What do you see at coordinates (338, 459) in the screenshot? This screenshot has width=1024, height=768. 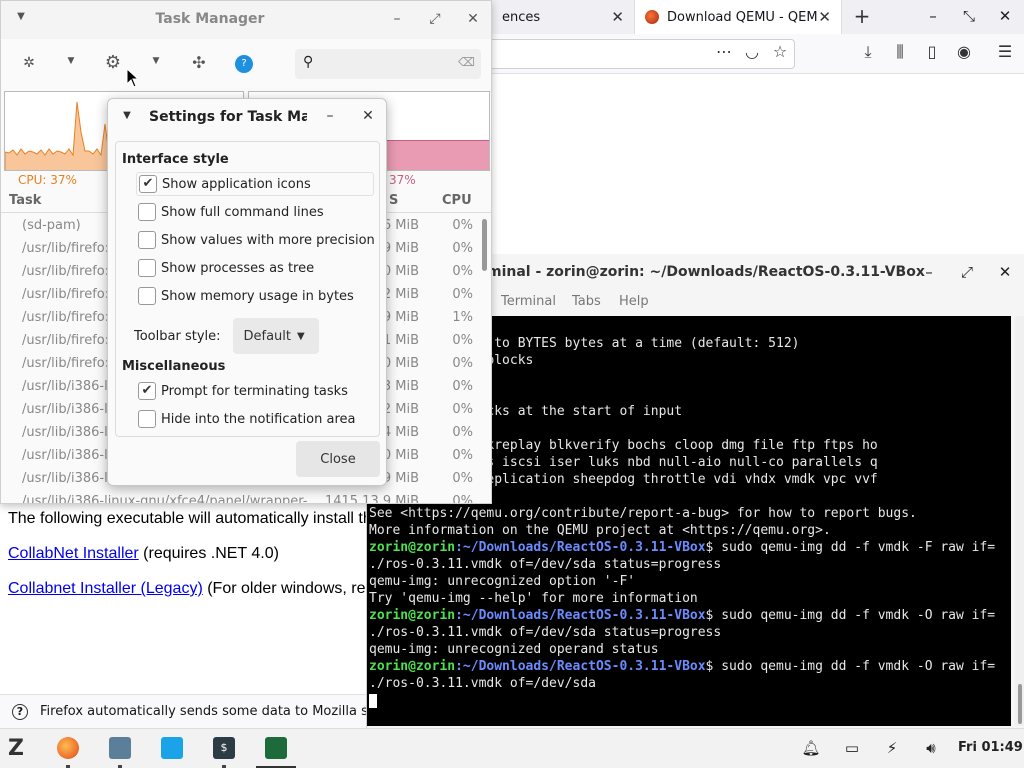 I see `close-button: Close` at bounding box center [338, 459].